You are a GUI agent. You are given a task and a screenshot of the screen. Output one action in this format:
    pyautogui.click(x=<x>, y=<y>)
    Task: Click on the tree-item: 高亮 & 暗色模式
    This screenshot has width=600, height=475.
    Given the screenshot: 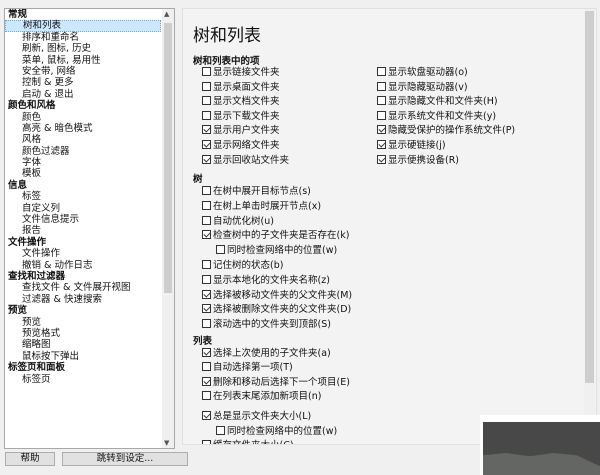 What is the action you would take?
    pyautogui.click(x=83, y=128)
    